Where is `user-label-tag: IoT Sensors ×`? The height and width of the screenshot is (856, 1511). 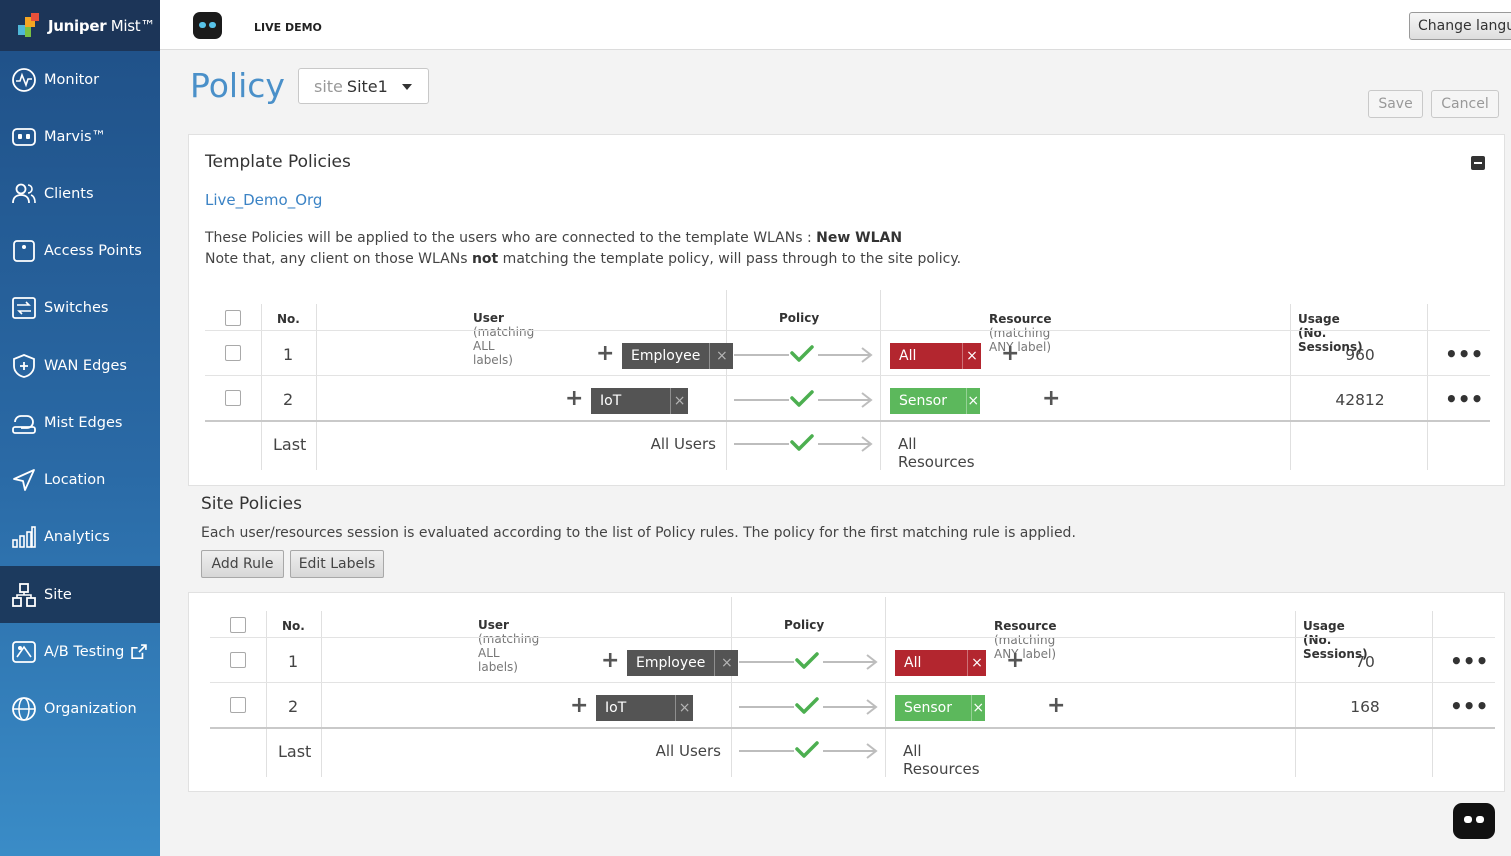 user-label-tag: IoT Sensors × is located at coordinates (645, 718).